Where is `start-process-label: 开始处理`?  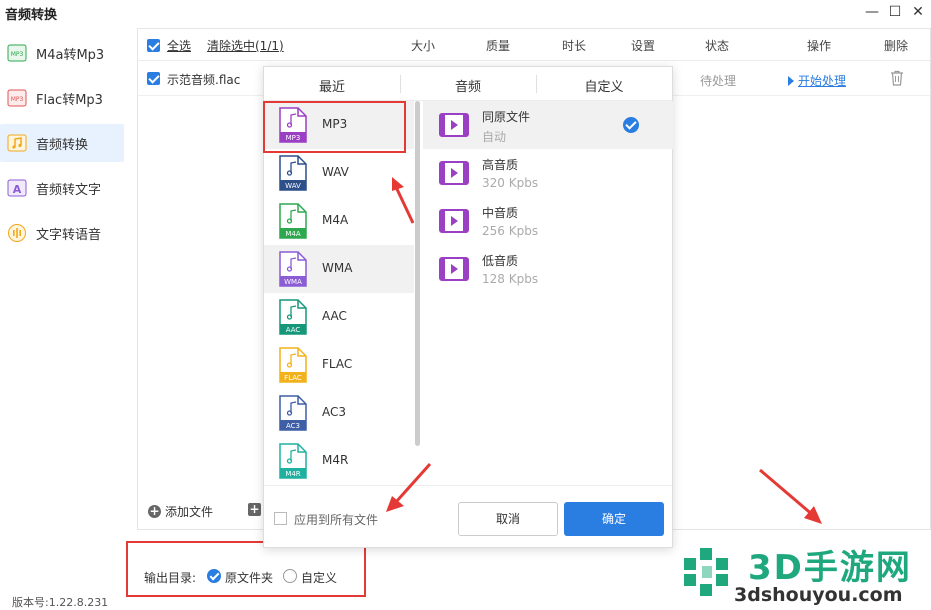
start-process-label: 开始处理 is located at coordinates (822, 81).